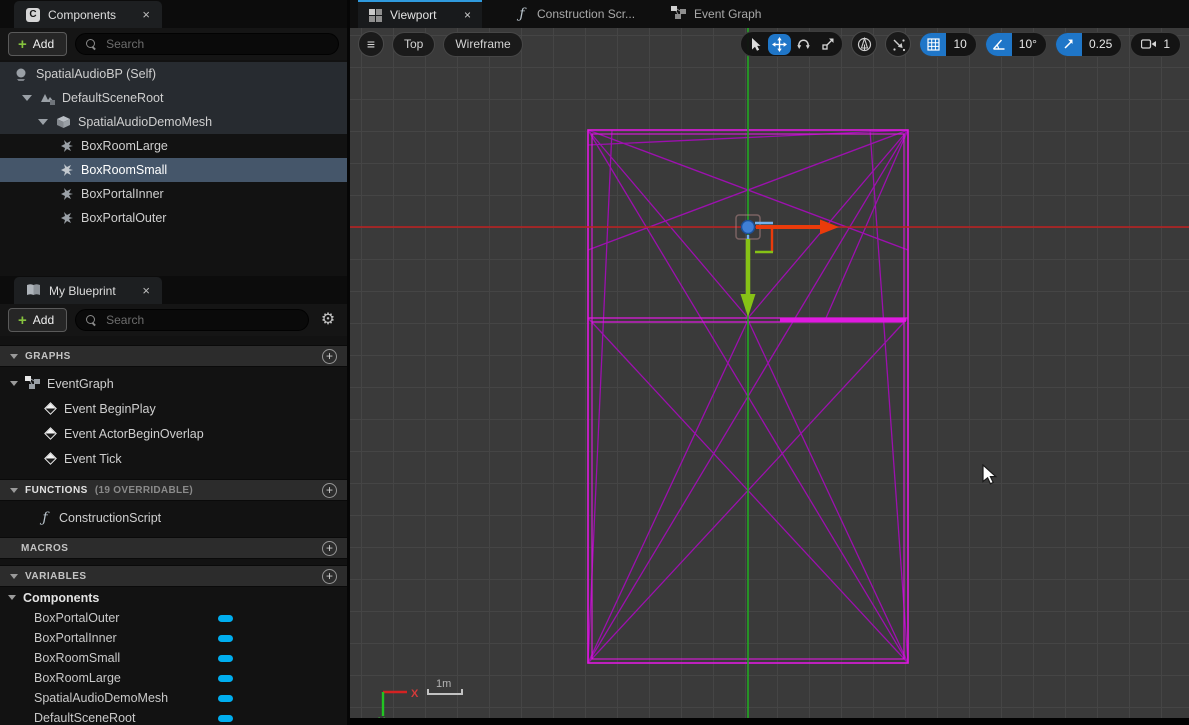 Image resolution: width=1189 pixels, height=725 pixels. Describe the element at coordinates (716, 14) in the screenshot. I see `tab-event-graph: Event Graph` at that location.